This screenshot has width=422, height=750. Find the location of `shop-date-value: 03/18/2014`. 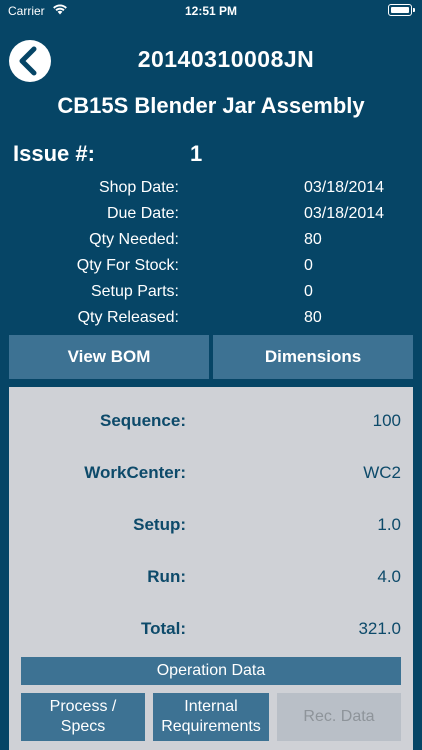

shop-date-value: 03/18/2014 is located at coordinates (344, 187).